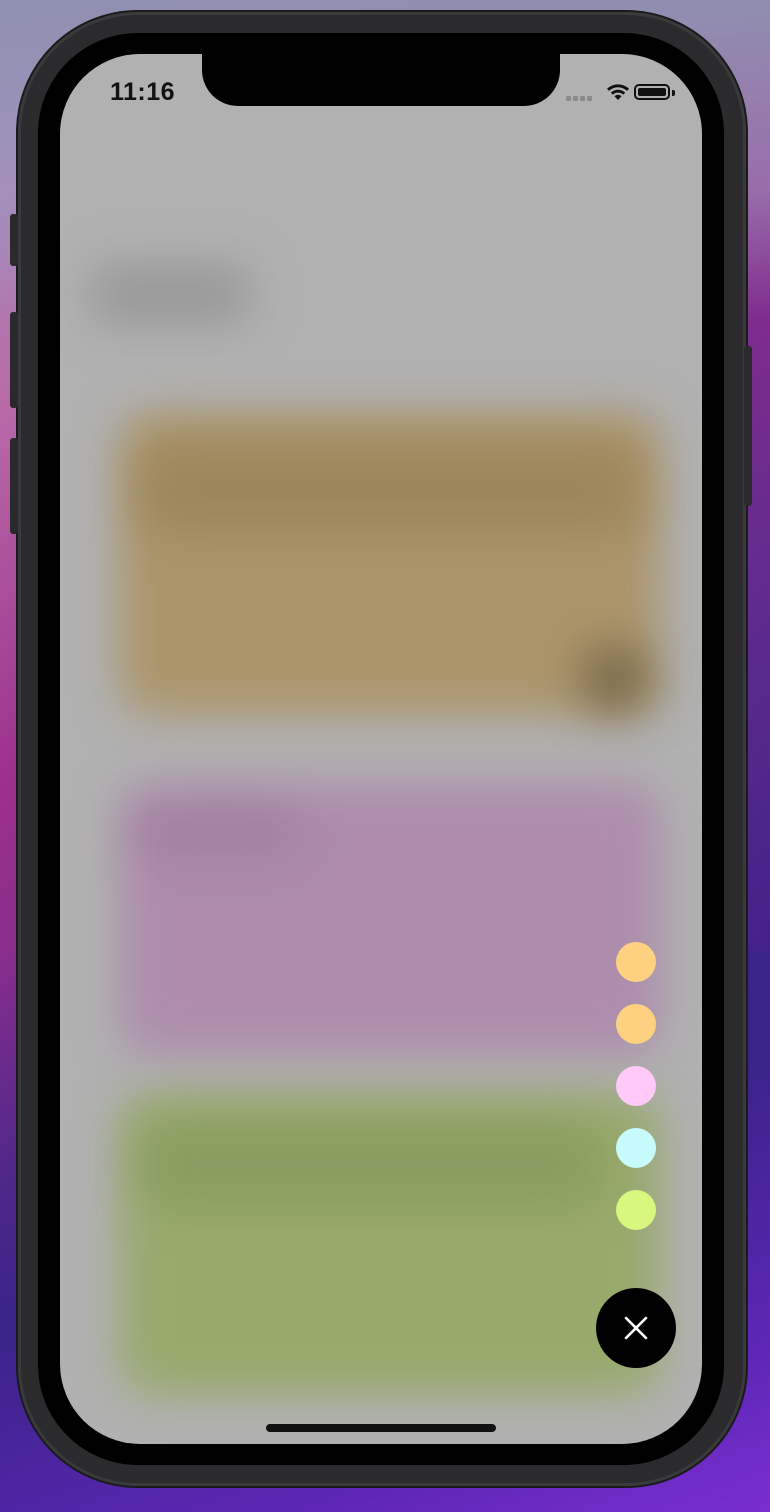 This screenshot has width=770, height=1512. I want to click on silent-switch, so click(14, 240).